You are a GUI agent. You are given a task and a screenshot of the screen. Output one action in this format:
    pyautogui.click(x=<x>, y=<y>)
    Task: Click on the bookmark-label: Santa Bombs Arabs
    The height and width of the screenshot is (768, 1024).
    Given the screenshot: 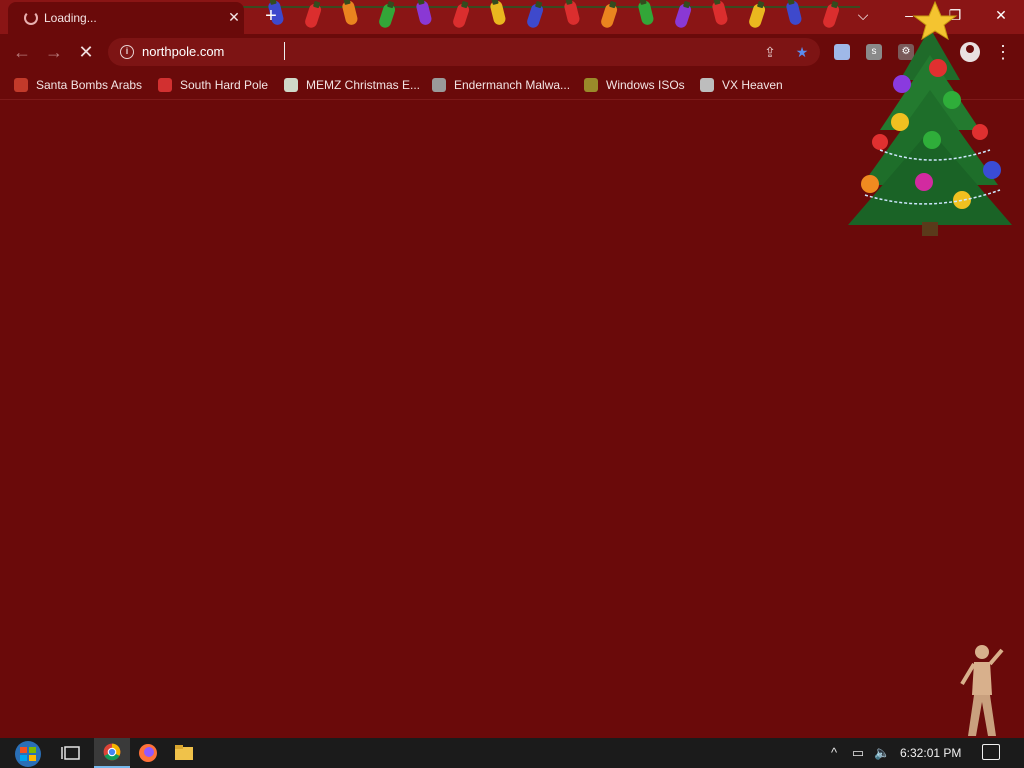 What is the action you would take?
    pyautogui.click(x=89, y=85)
    